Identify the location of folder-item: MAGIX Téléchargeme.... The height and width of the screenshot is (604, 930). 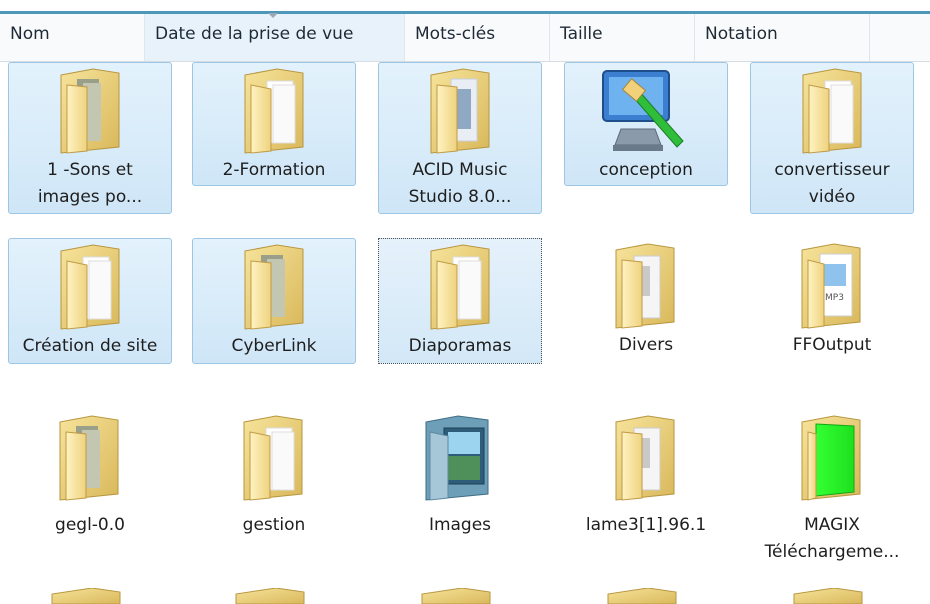
(832, 498).